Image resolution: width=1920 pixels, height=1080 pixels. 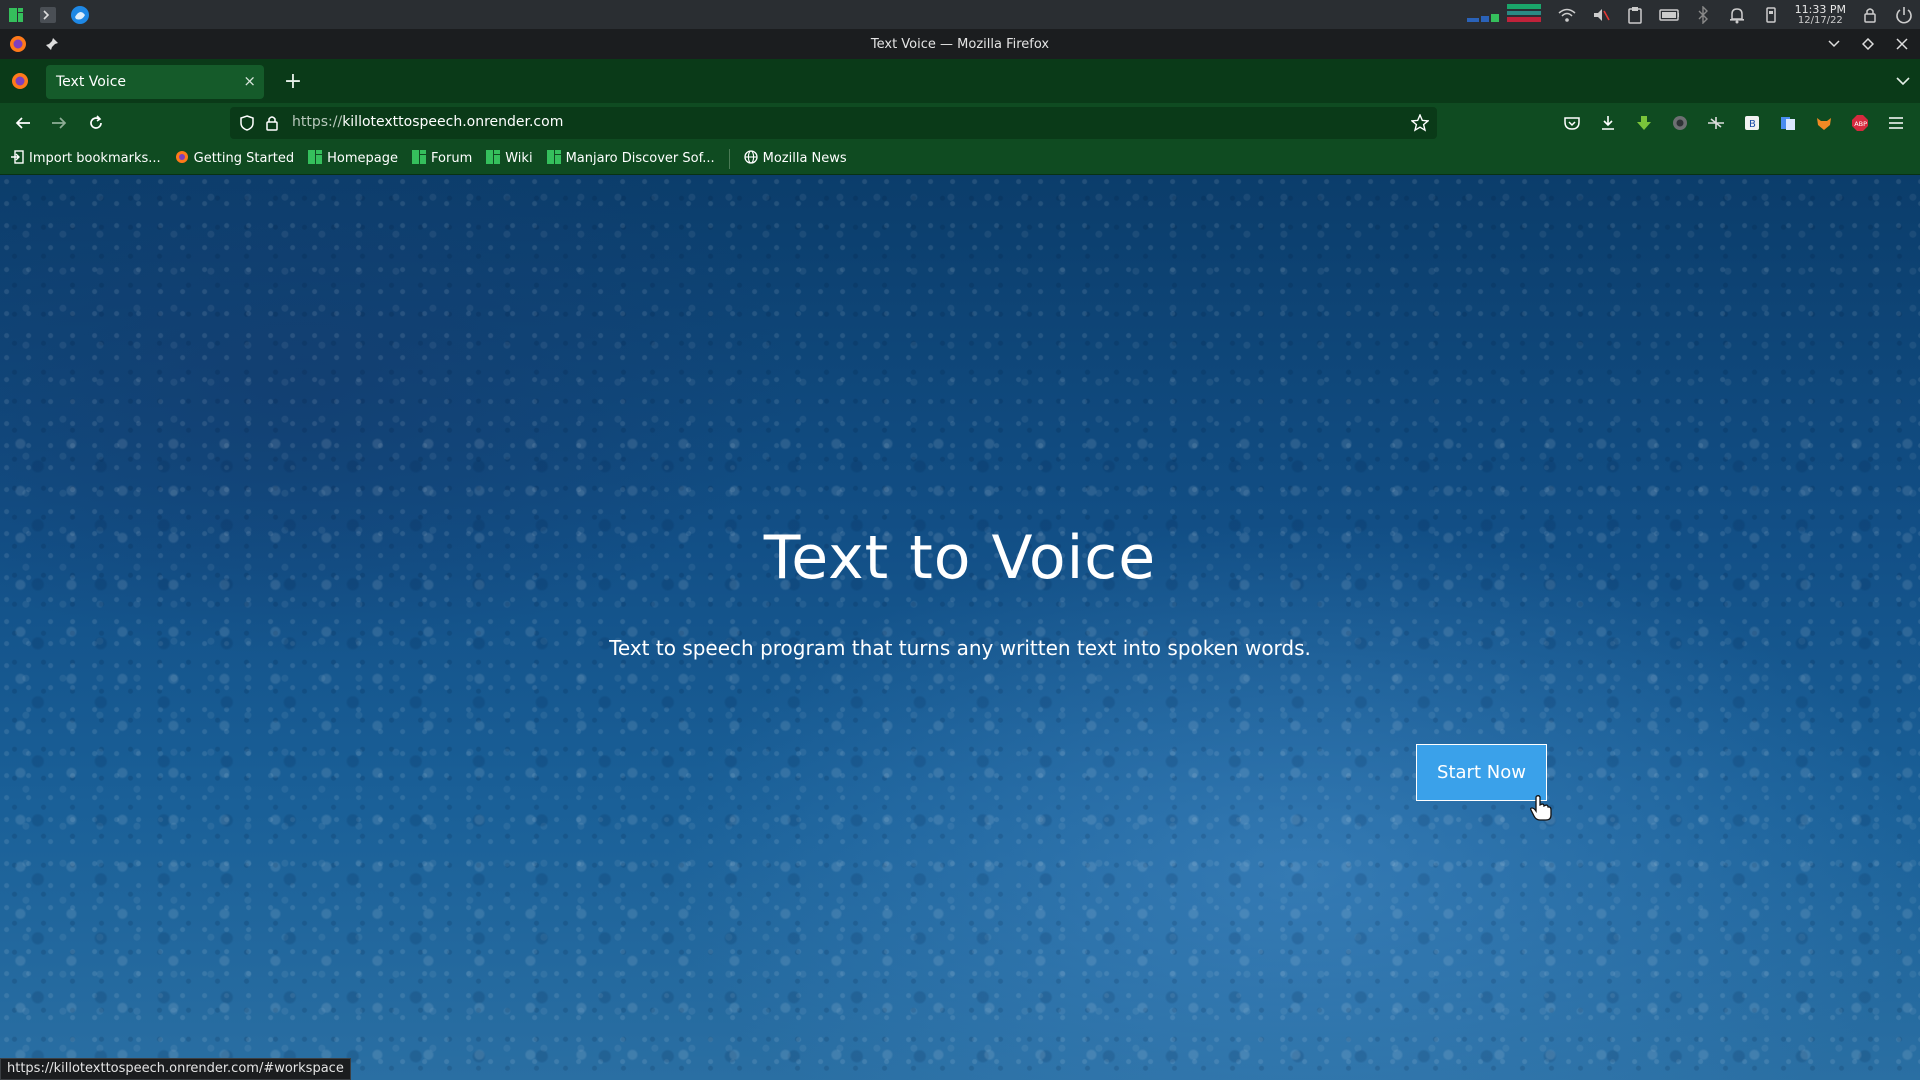 I want to click on volume-muted-icon, so click(x=1601, y=15).